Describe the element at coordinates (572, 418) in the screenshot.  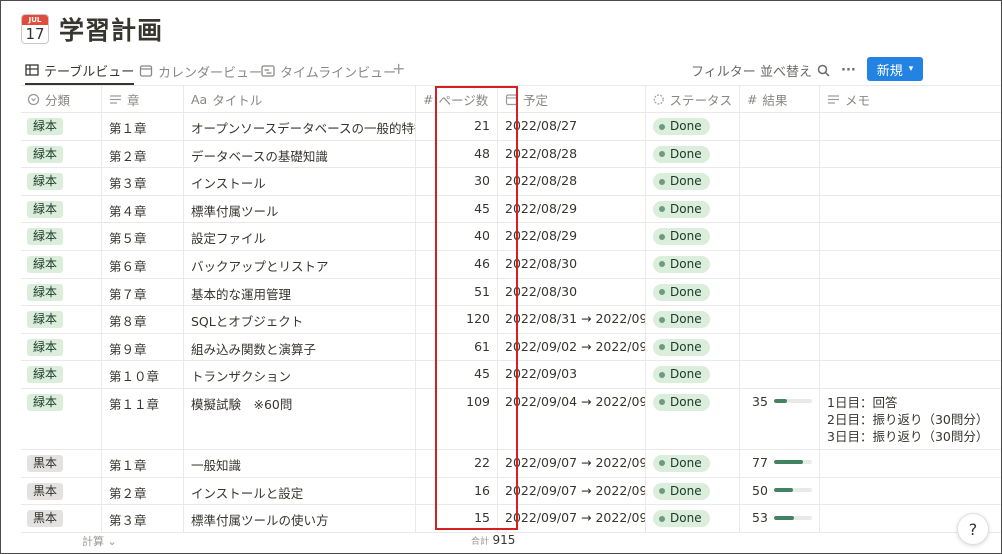
I see `schedule-cell: 2022/09/04 → 2022/09/06` at that location.